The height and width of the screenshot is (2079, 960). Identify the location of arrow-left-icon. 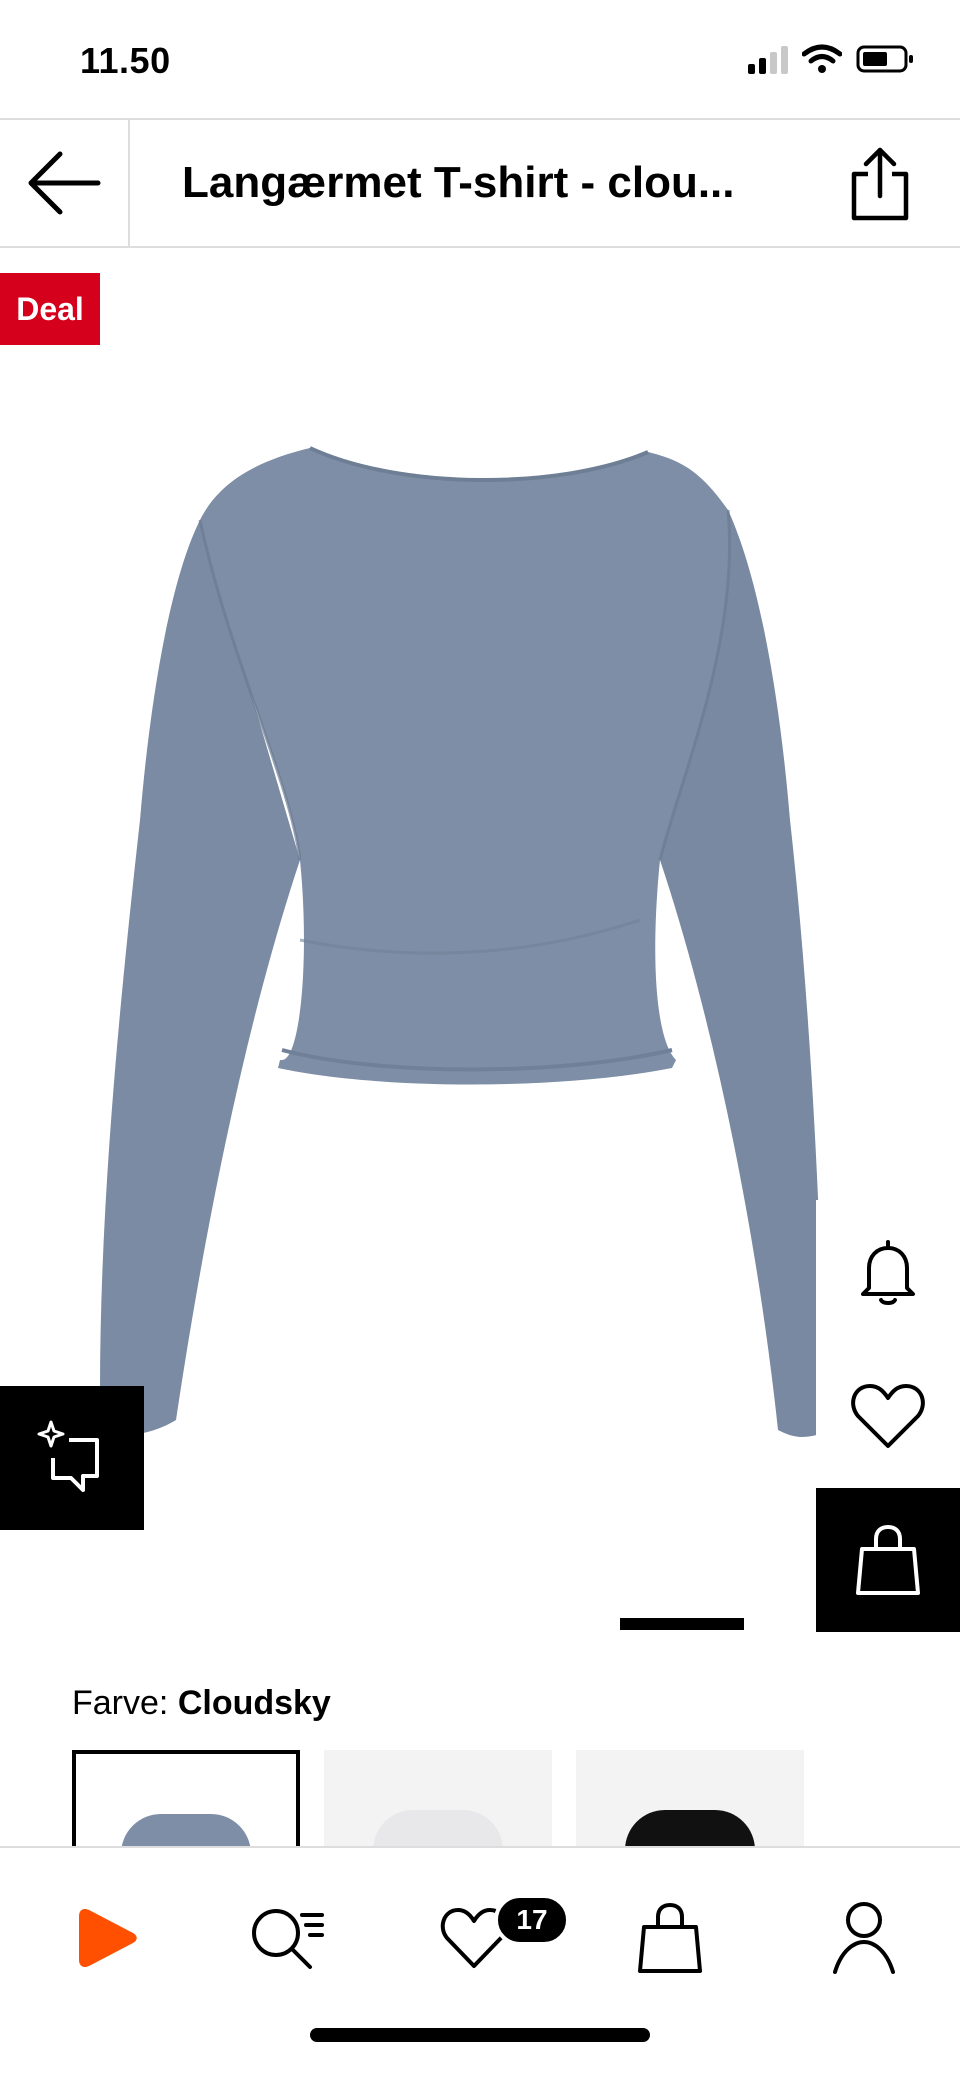
(64, 183).